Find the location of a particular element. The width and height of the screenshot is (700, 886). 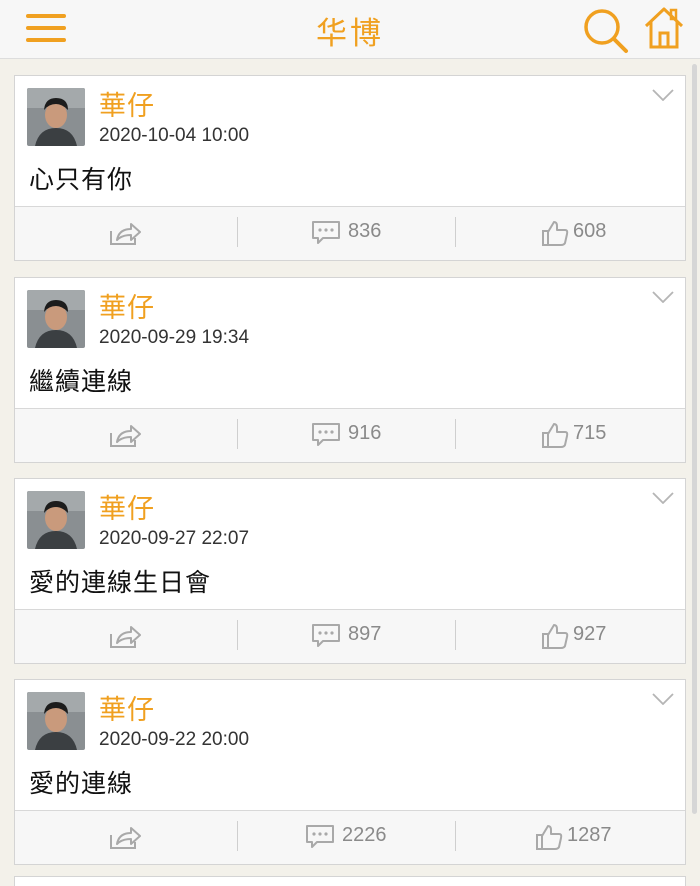

post-actions: 916 715 is located at coordinates (350, 435).